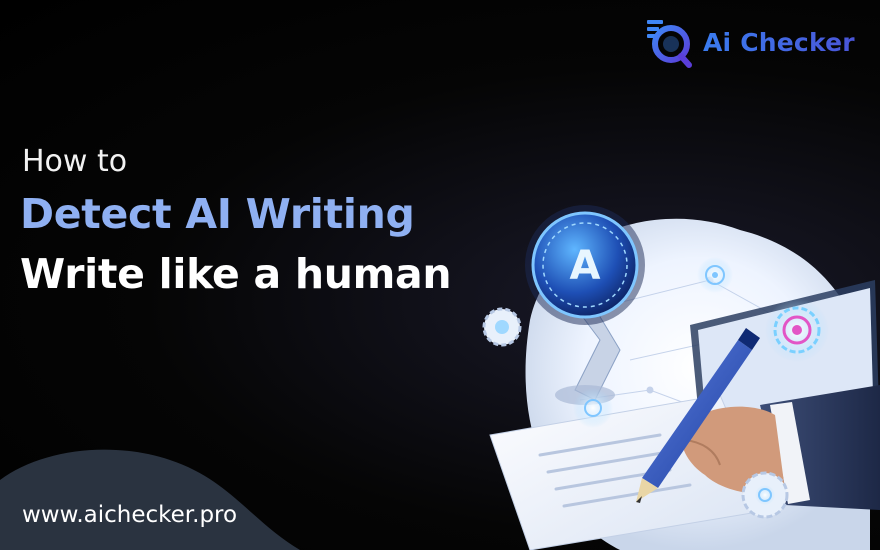 The image size is (880, 550). Describe the element at coordinates (129, 515) in the screenshot. I see `website-url: www.aichecker.pro` at that location.